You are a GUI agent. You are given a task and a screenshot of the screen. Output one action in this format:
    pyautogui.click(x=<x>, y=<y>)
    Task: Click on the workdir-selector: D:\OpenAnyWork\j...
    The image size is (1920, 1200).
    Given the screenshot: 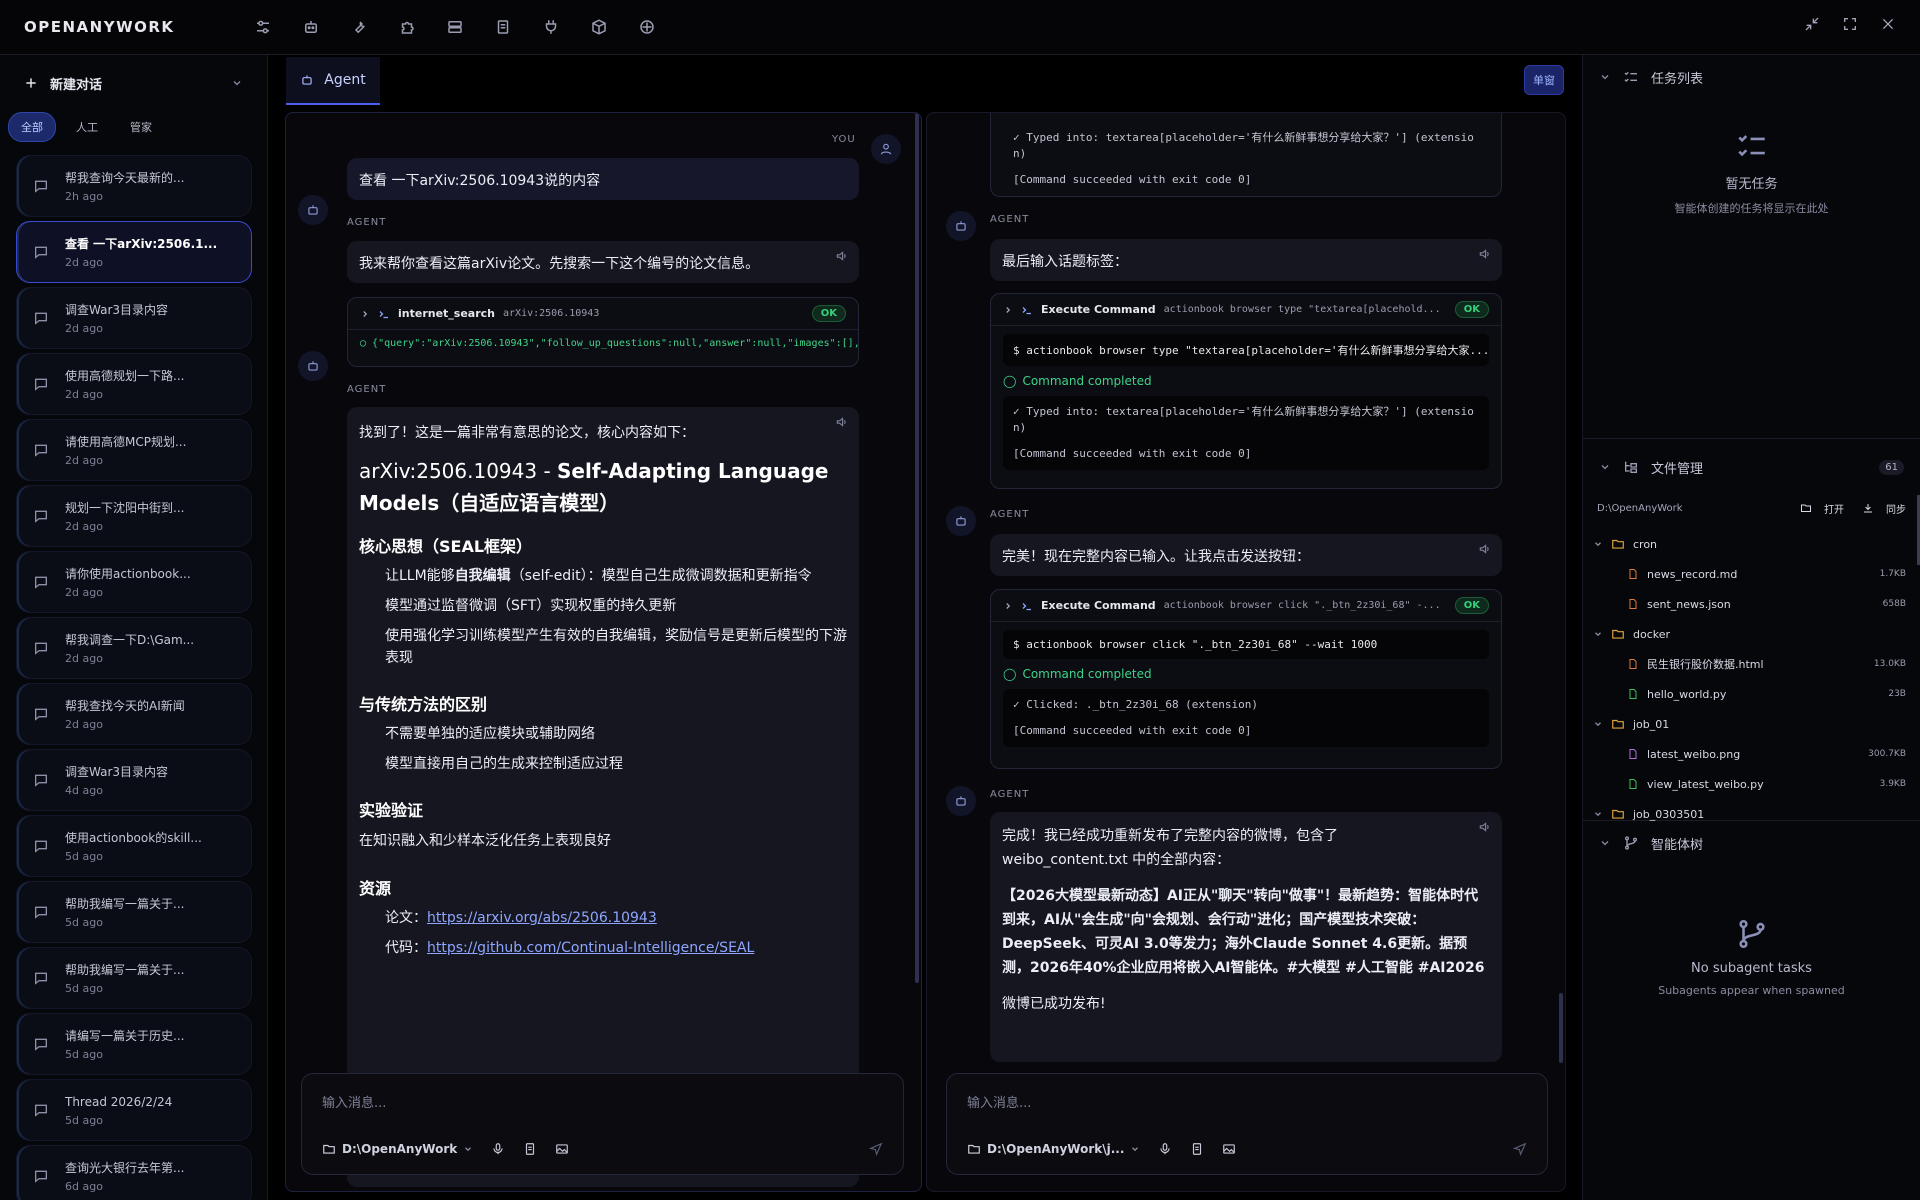 What is the action you would take?
    pyautogui.click(x=1053, y=1149)
    